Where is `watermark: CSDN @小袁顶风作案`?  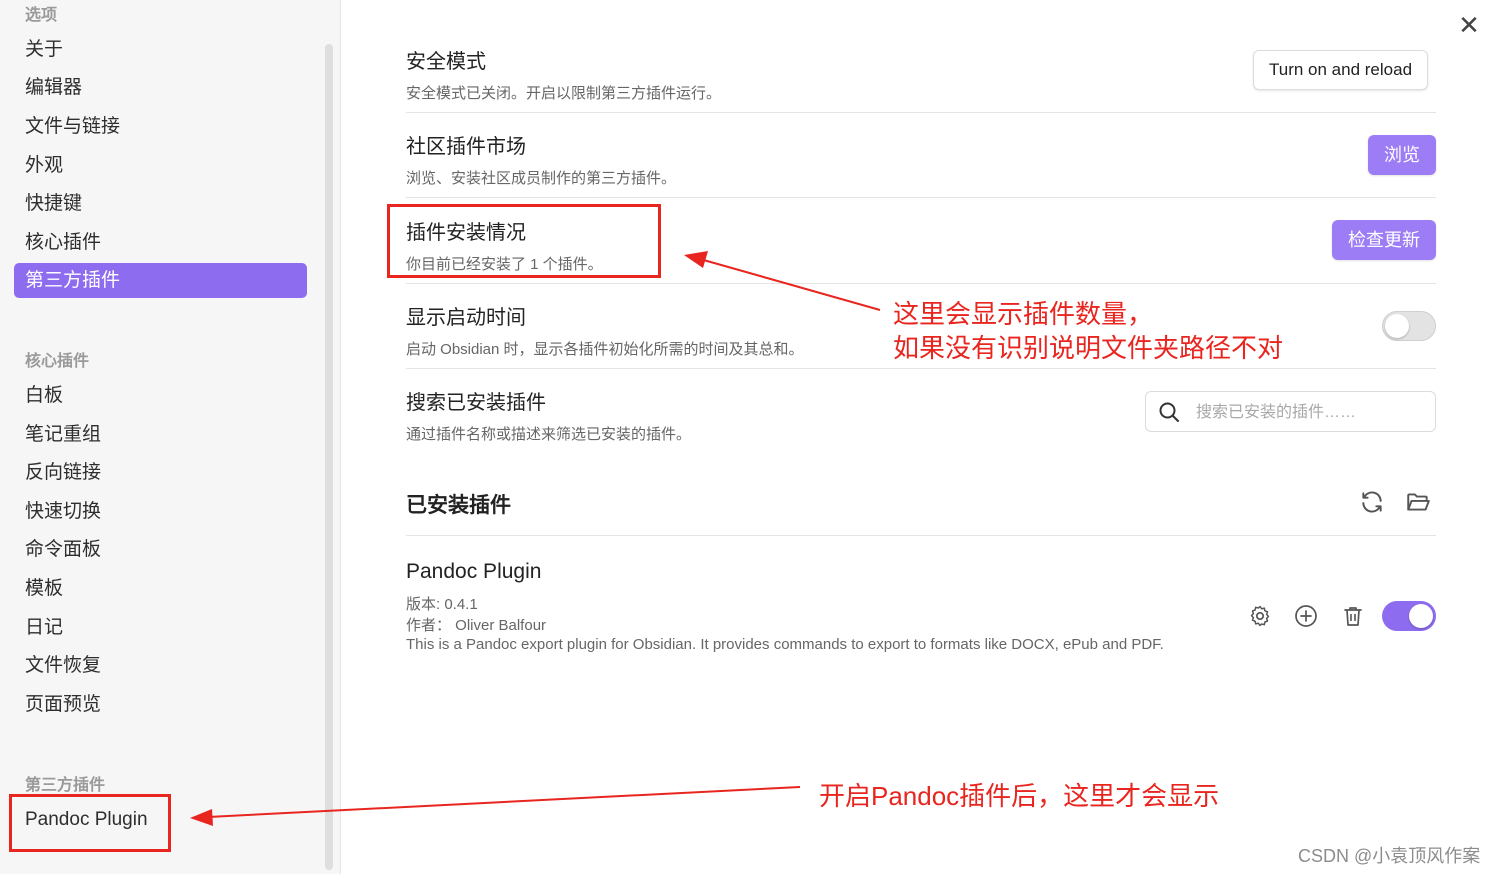
watermark: CSDN @小袁顶风作案 is located at coordinates (1389, 856).